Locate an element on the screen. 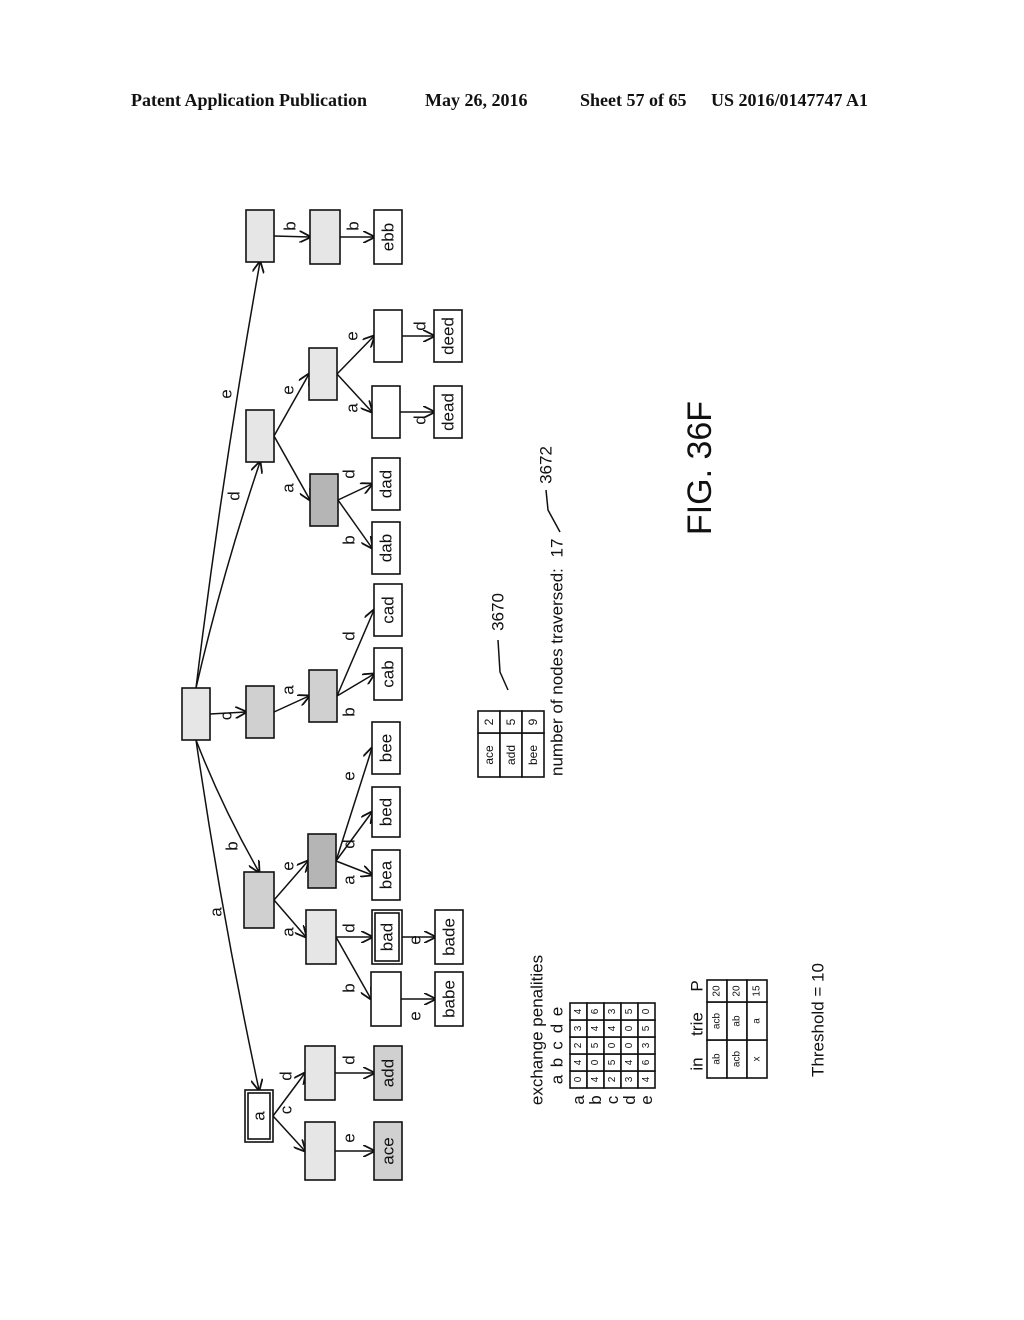  trie-node-bed: bed is located at coordinates (386, 812).